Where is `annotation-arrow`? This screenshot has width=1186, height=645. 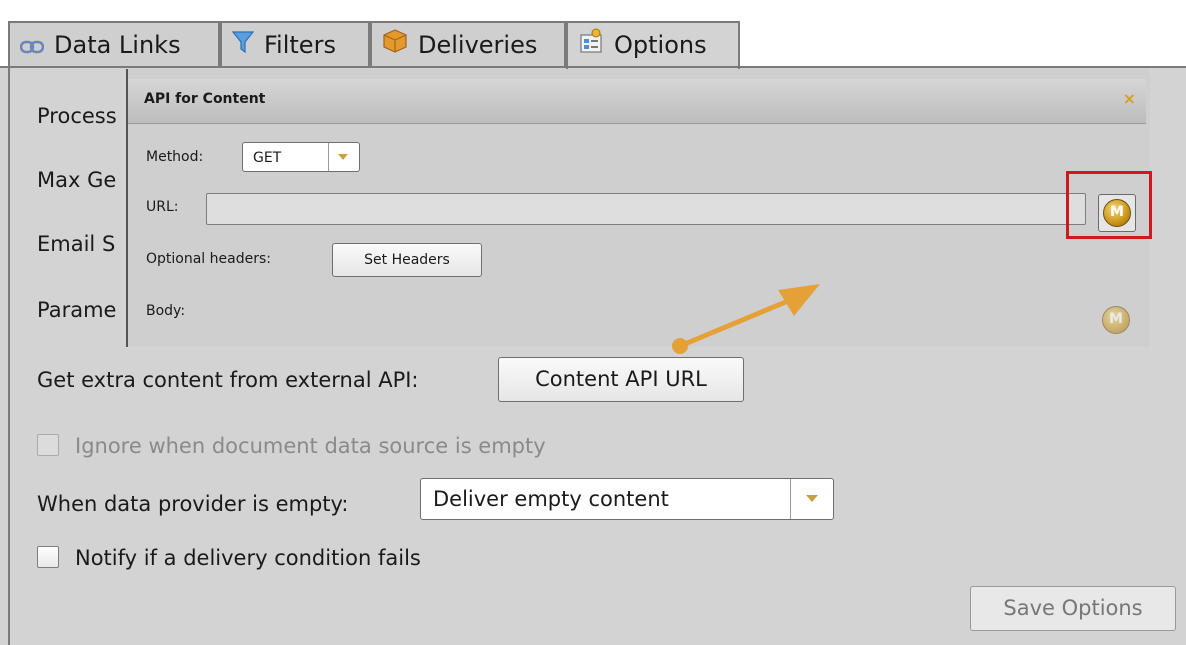
annotation-arrow is located at coordinates (746, 319).